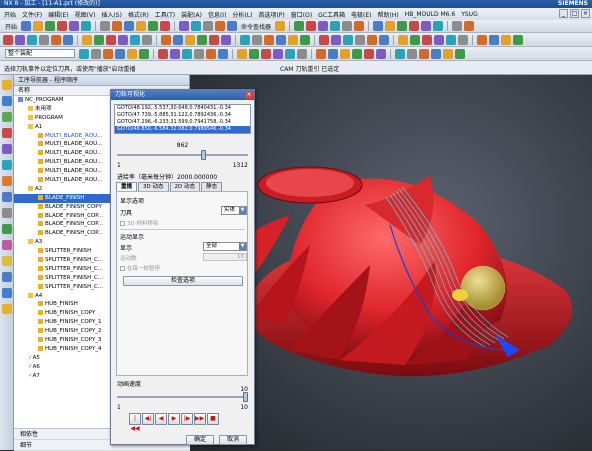 The width and height of the screenshot is (592, 451). Describe the element at coordinates (469, 14) in the screenshot. I see `menu-item: YSUG` at that location.